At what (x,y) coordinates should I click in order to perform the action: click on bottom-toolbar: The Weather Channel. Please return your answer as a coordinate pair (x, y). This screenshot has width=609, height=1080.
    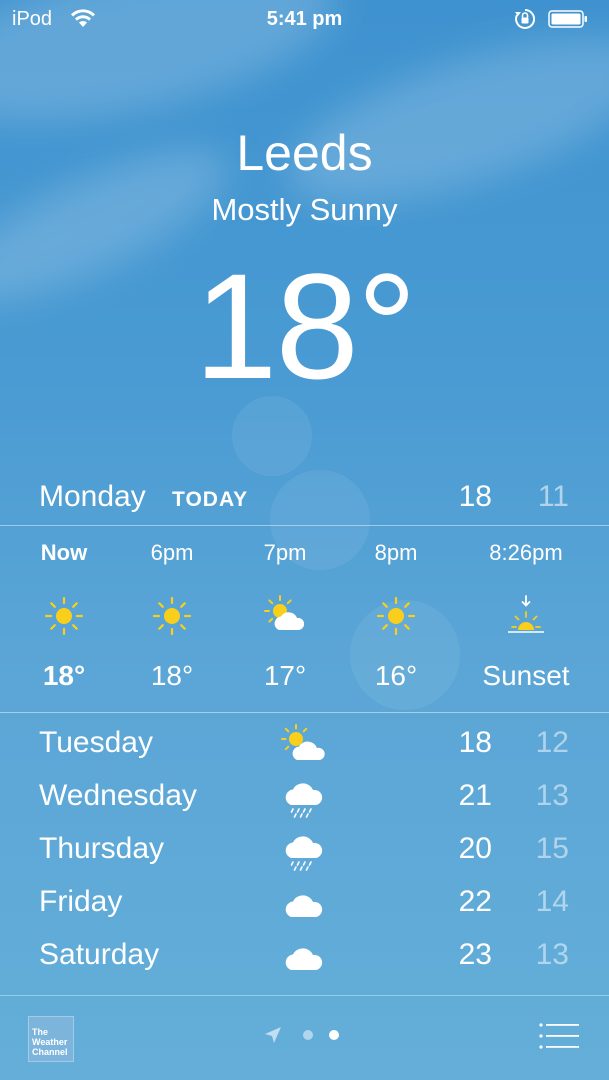
    Looking at the image, I should click on (304, 1038).